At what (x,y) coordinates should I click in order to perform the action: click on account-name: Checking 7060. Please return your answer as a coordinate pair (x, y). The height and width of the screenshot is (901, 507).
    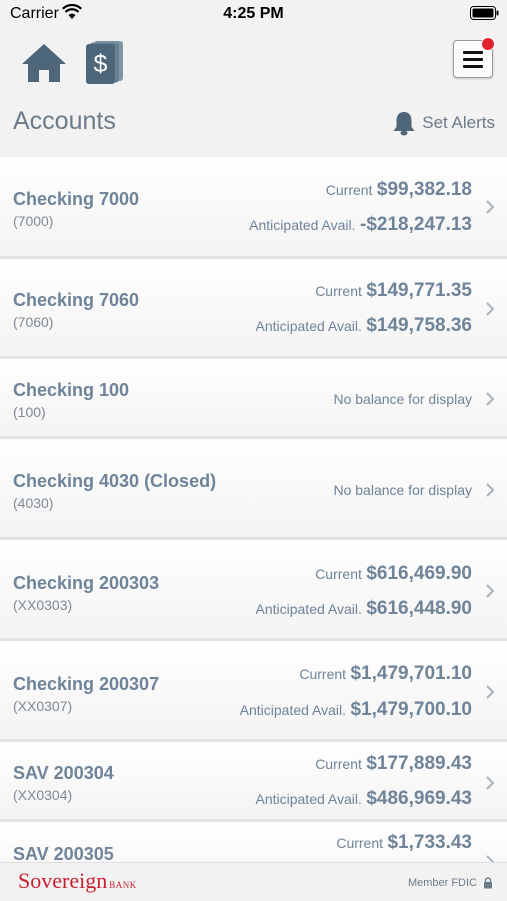
    Looking at the image, I should click on (76, 300).